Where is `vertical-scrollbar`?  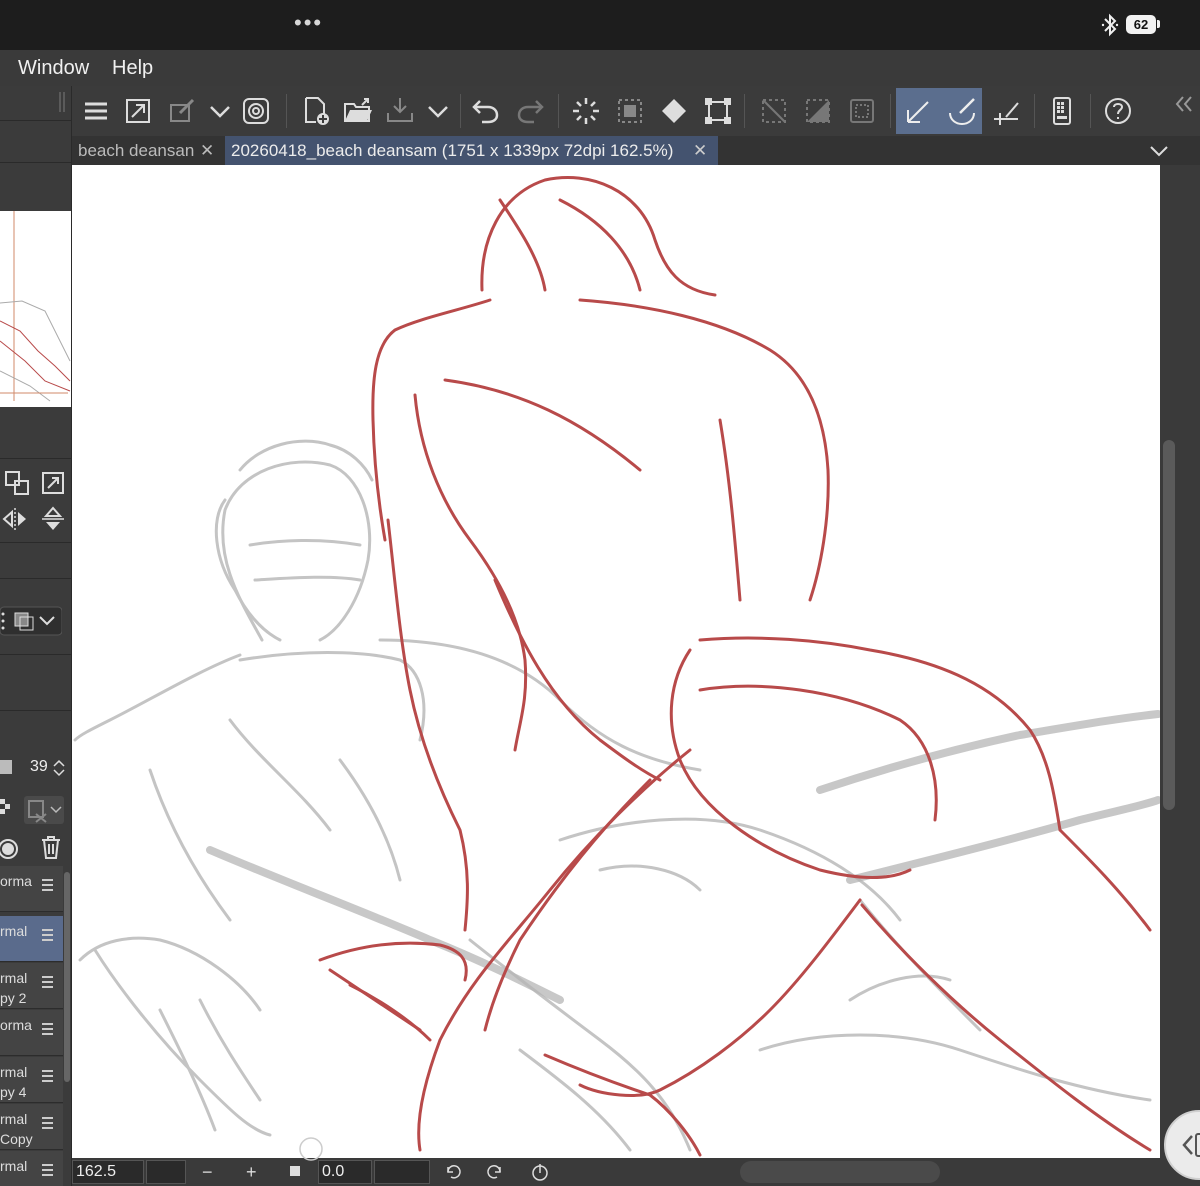 vertical-scrollbar is located at coordinates (1169, 625).